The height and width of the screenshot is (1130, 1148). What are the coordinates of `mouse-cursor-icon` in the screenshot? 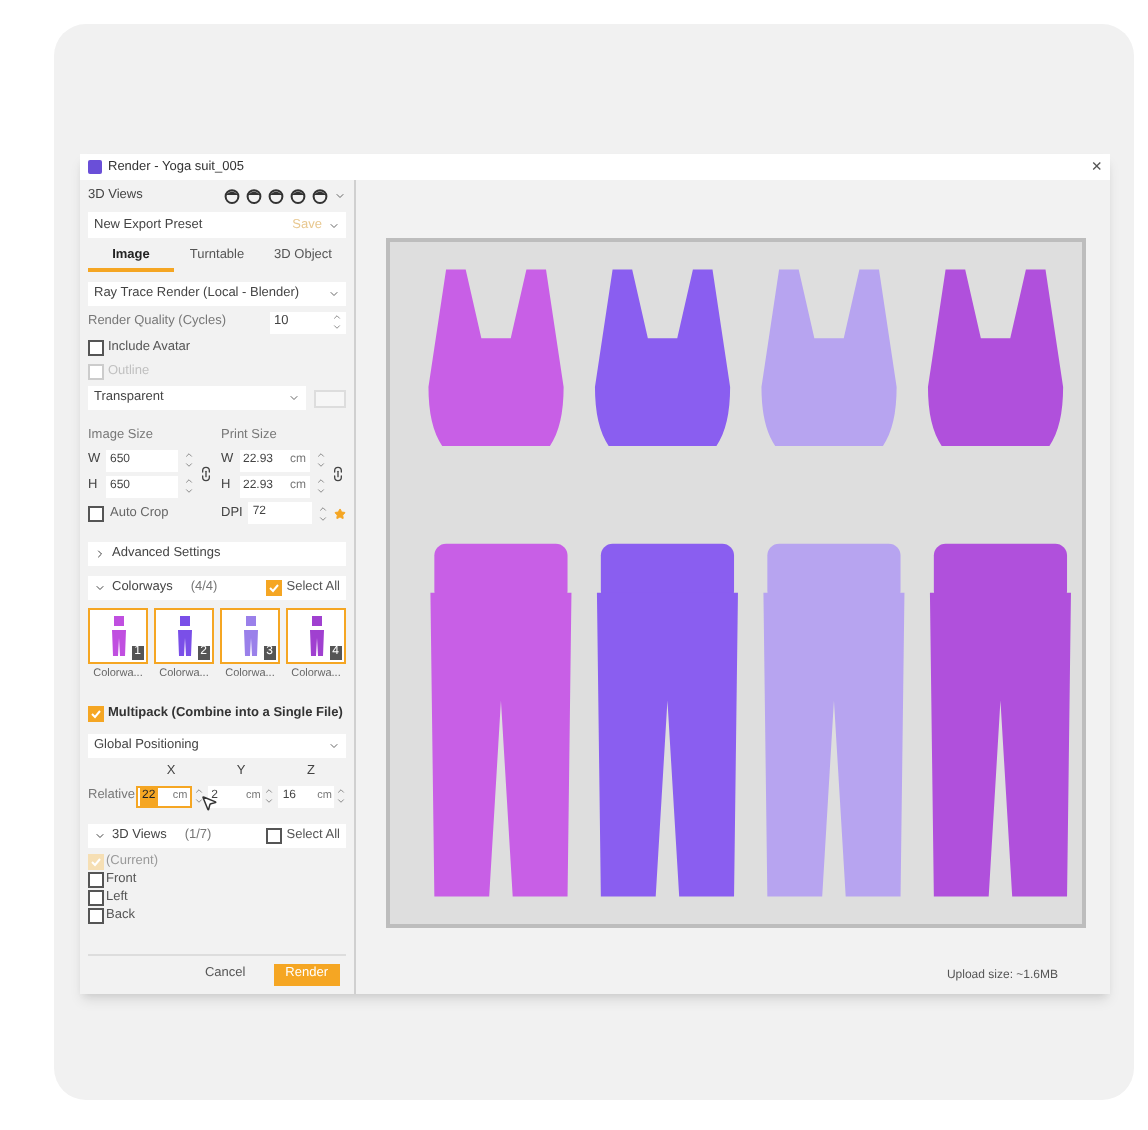 It's located at (209, 802).